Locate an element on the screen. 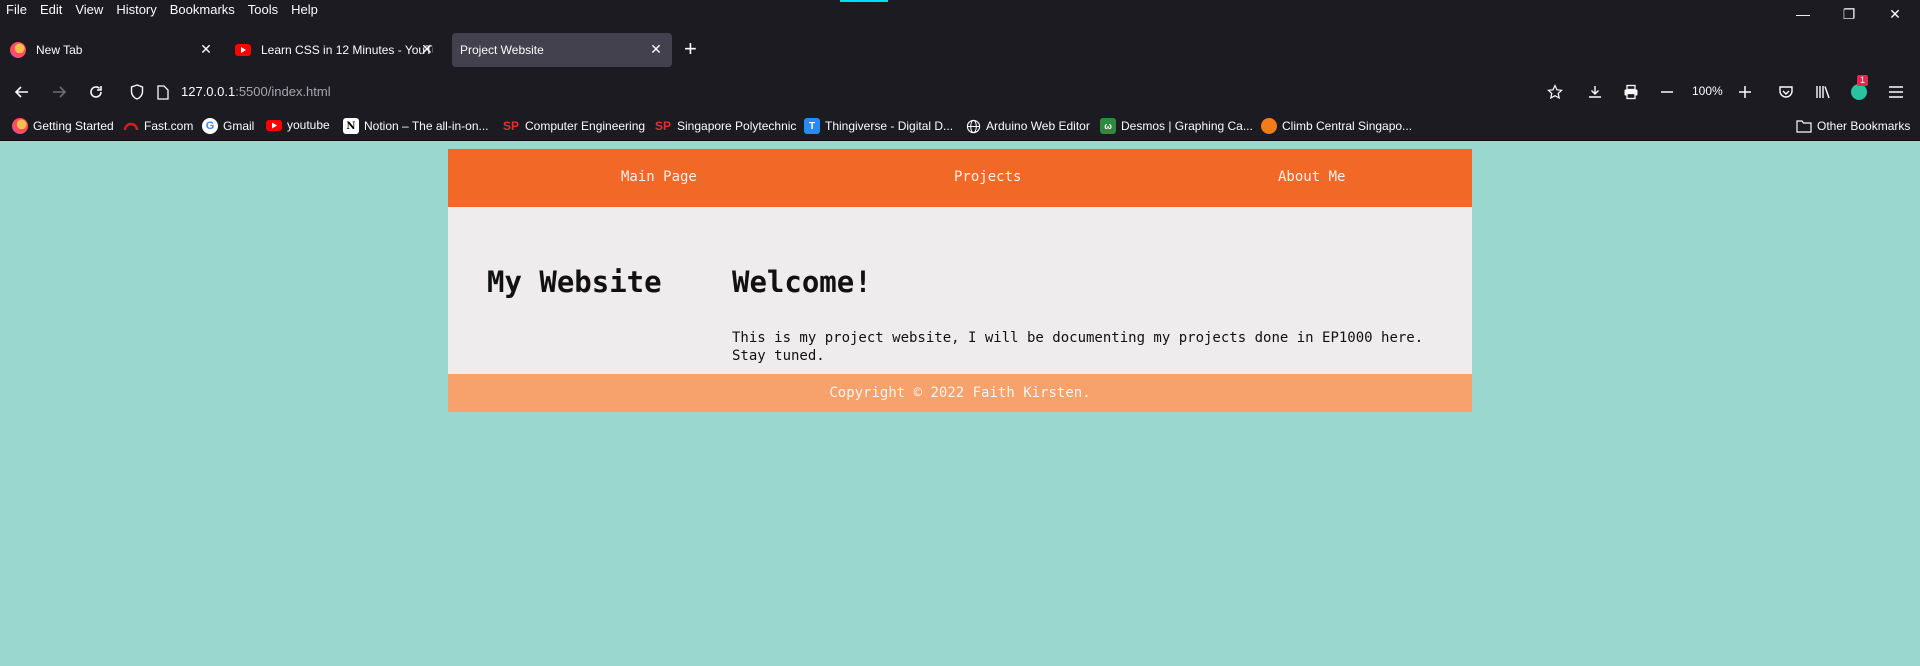 The width and height of the screenshot is (1920, 666). new-tab-button: + is located at coordinates (690, 49).